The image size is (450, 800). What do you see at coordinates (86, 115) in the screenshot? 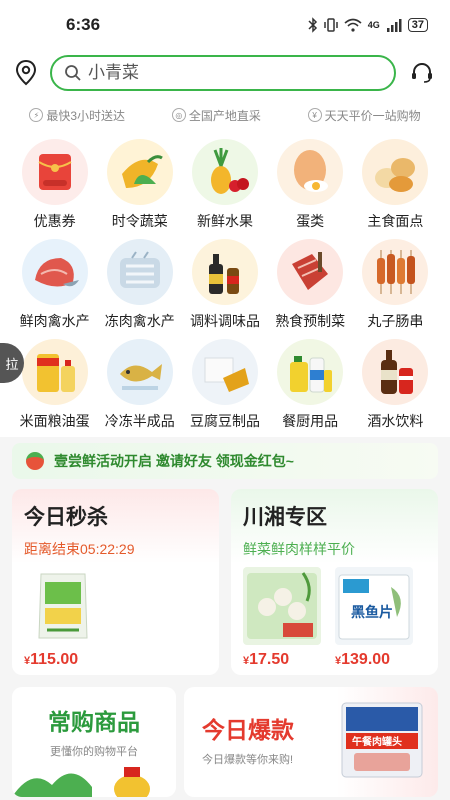
I see `feature-label: 最快3小时送达` at bounding box center [86, 115].